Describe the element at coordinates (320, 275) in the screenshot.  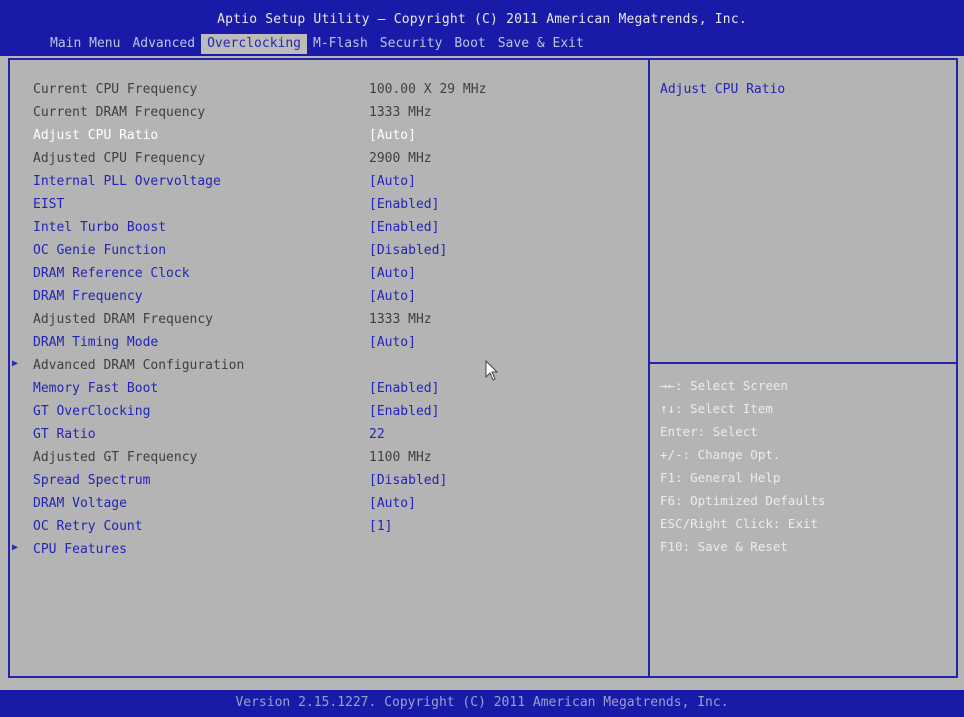
I see `setting-dram-reference-clock: DRAM Reference Clock [Auto]` at that location.